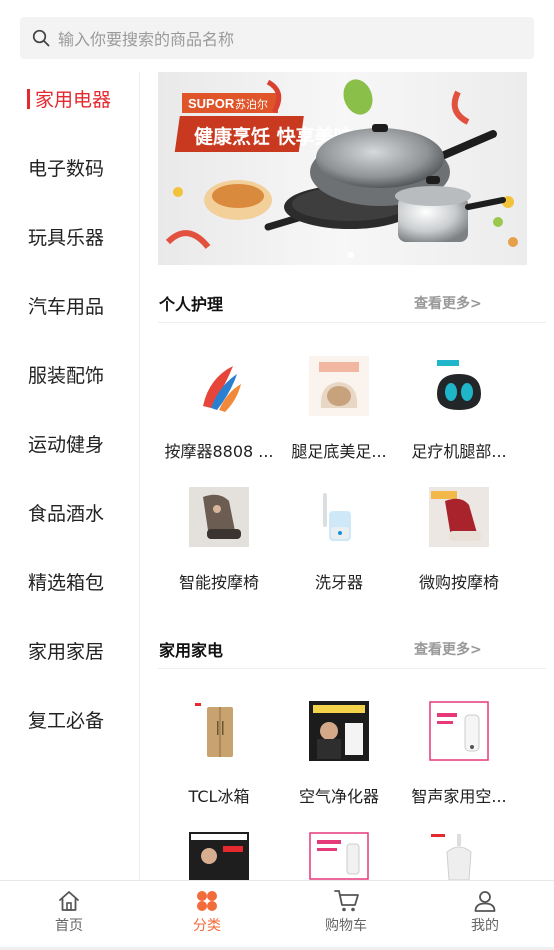 This screenshot has width=554, height=950. I want to click on sidebar-item-home: 家用家居, so click(69, 650).